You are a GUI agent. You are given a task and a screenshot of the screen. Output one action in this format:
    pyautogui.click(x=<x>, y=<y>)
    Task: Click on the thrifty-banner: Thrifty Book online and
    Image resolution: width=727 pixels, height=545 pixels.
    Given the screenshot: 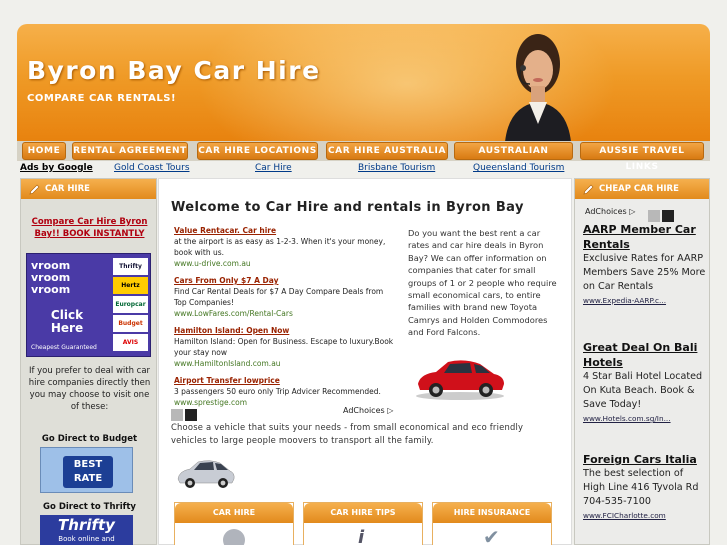 What is the action you would take?
    pyautogui.click(x=86, y=530)
    